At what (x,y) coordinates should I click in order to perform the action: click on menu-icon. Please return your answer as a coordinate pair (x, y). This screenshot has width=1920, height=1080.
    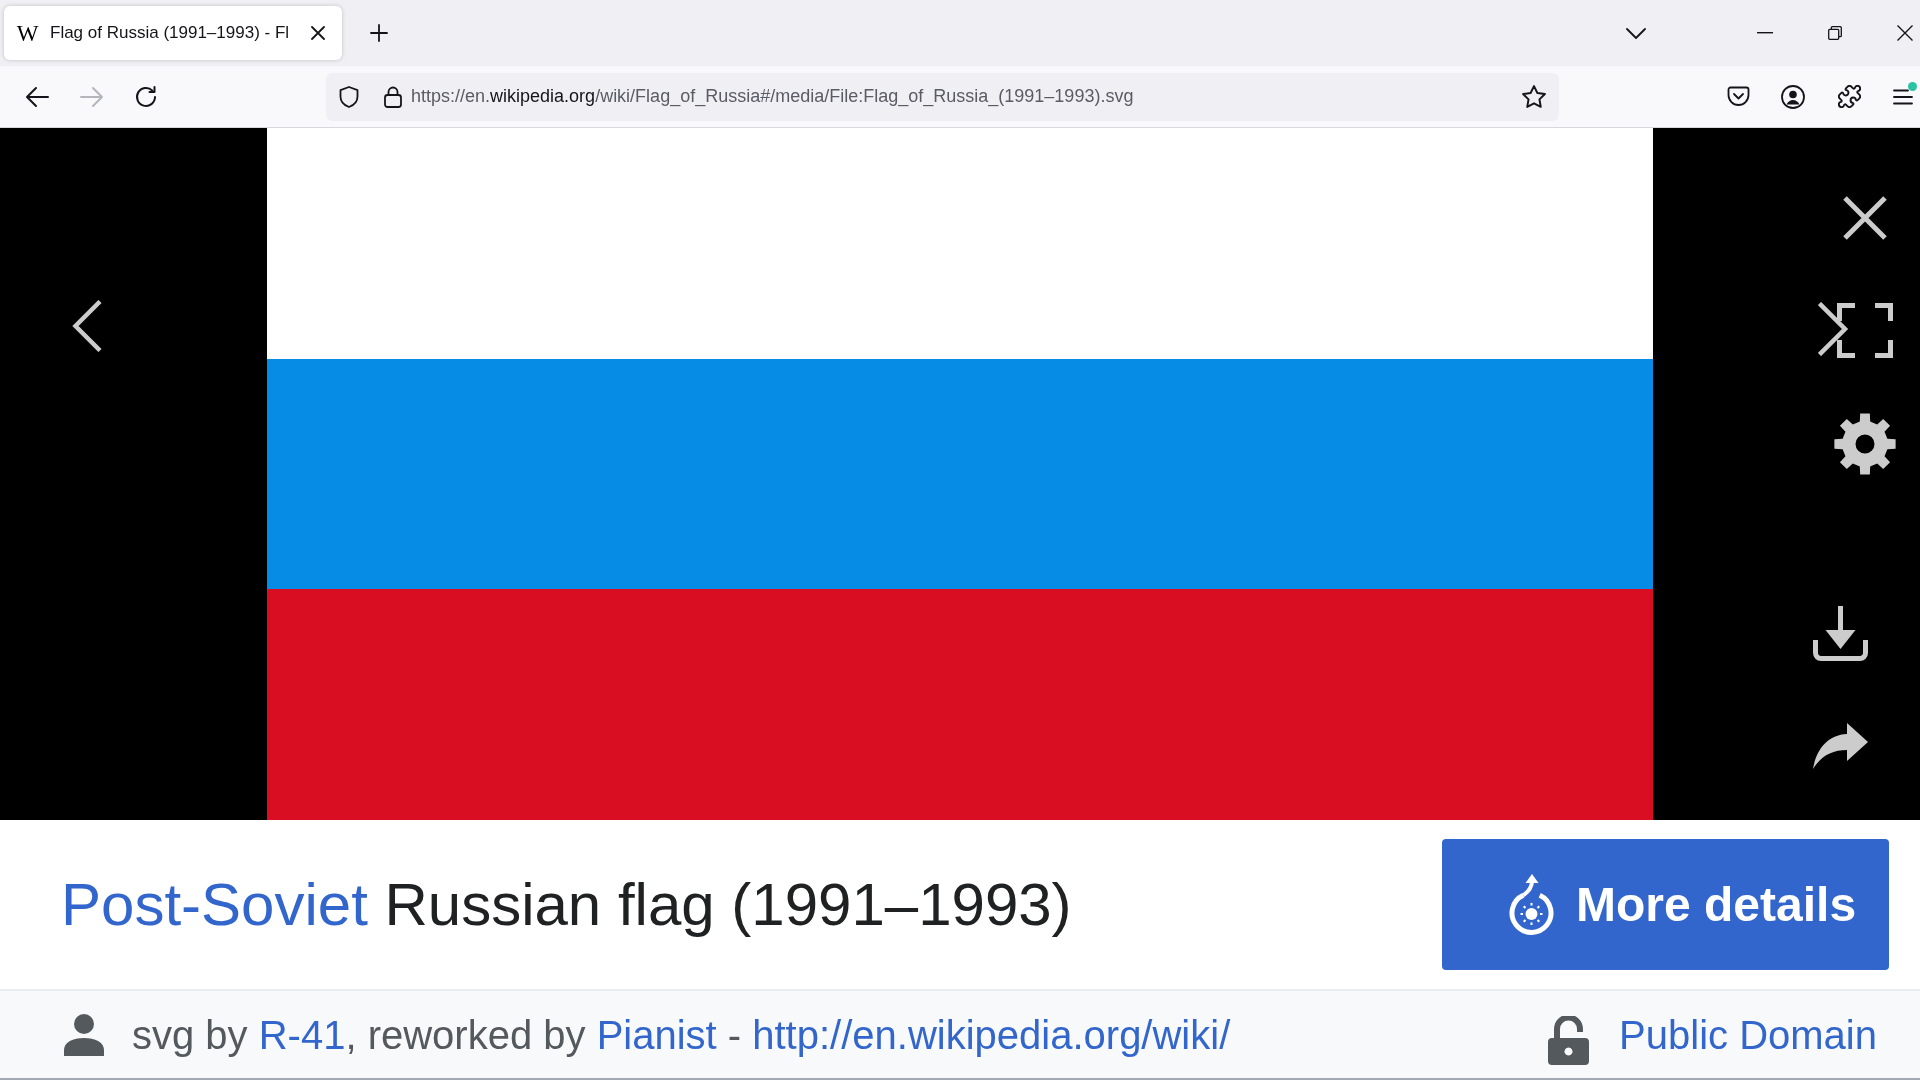
    Looking at the image, I should click on (1903, 96).